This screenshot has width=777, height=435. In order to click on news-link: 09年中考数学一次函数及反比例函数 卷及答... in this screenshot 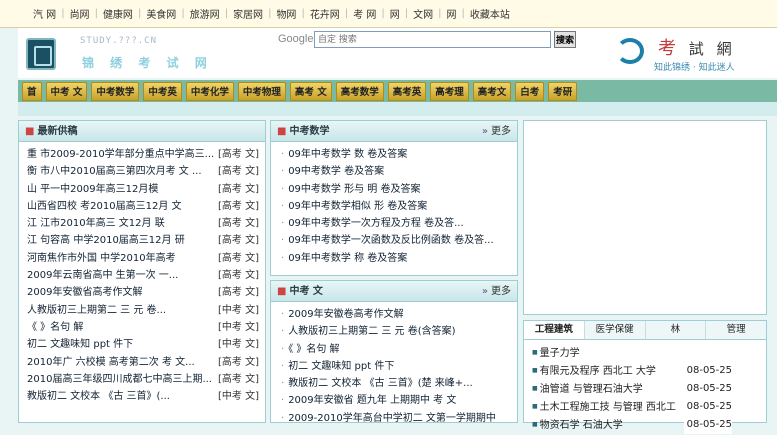, I will do `click(390, 240)`.